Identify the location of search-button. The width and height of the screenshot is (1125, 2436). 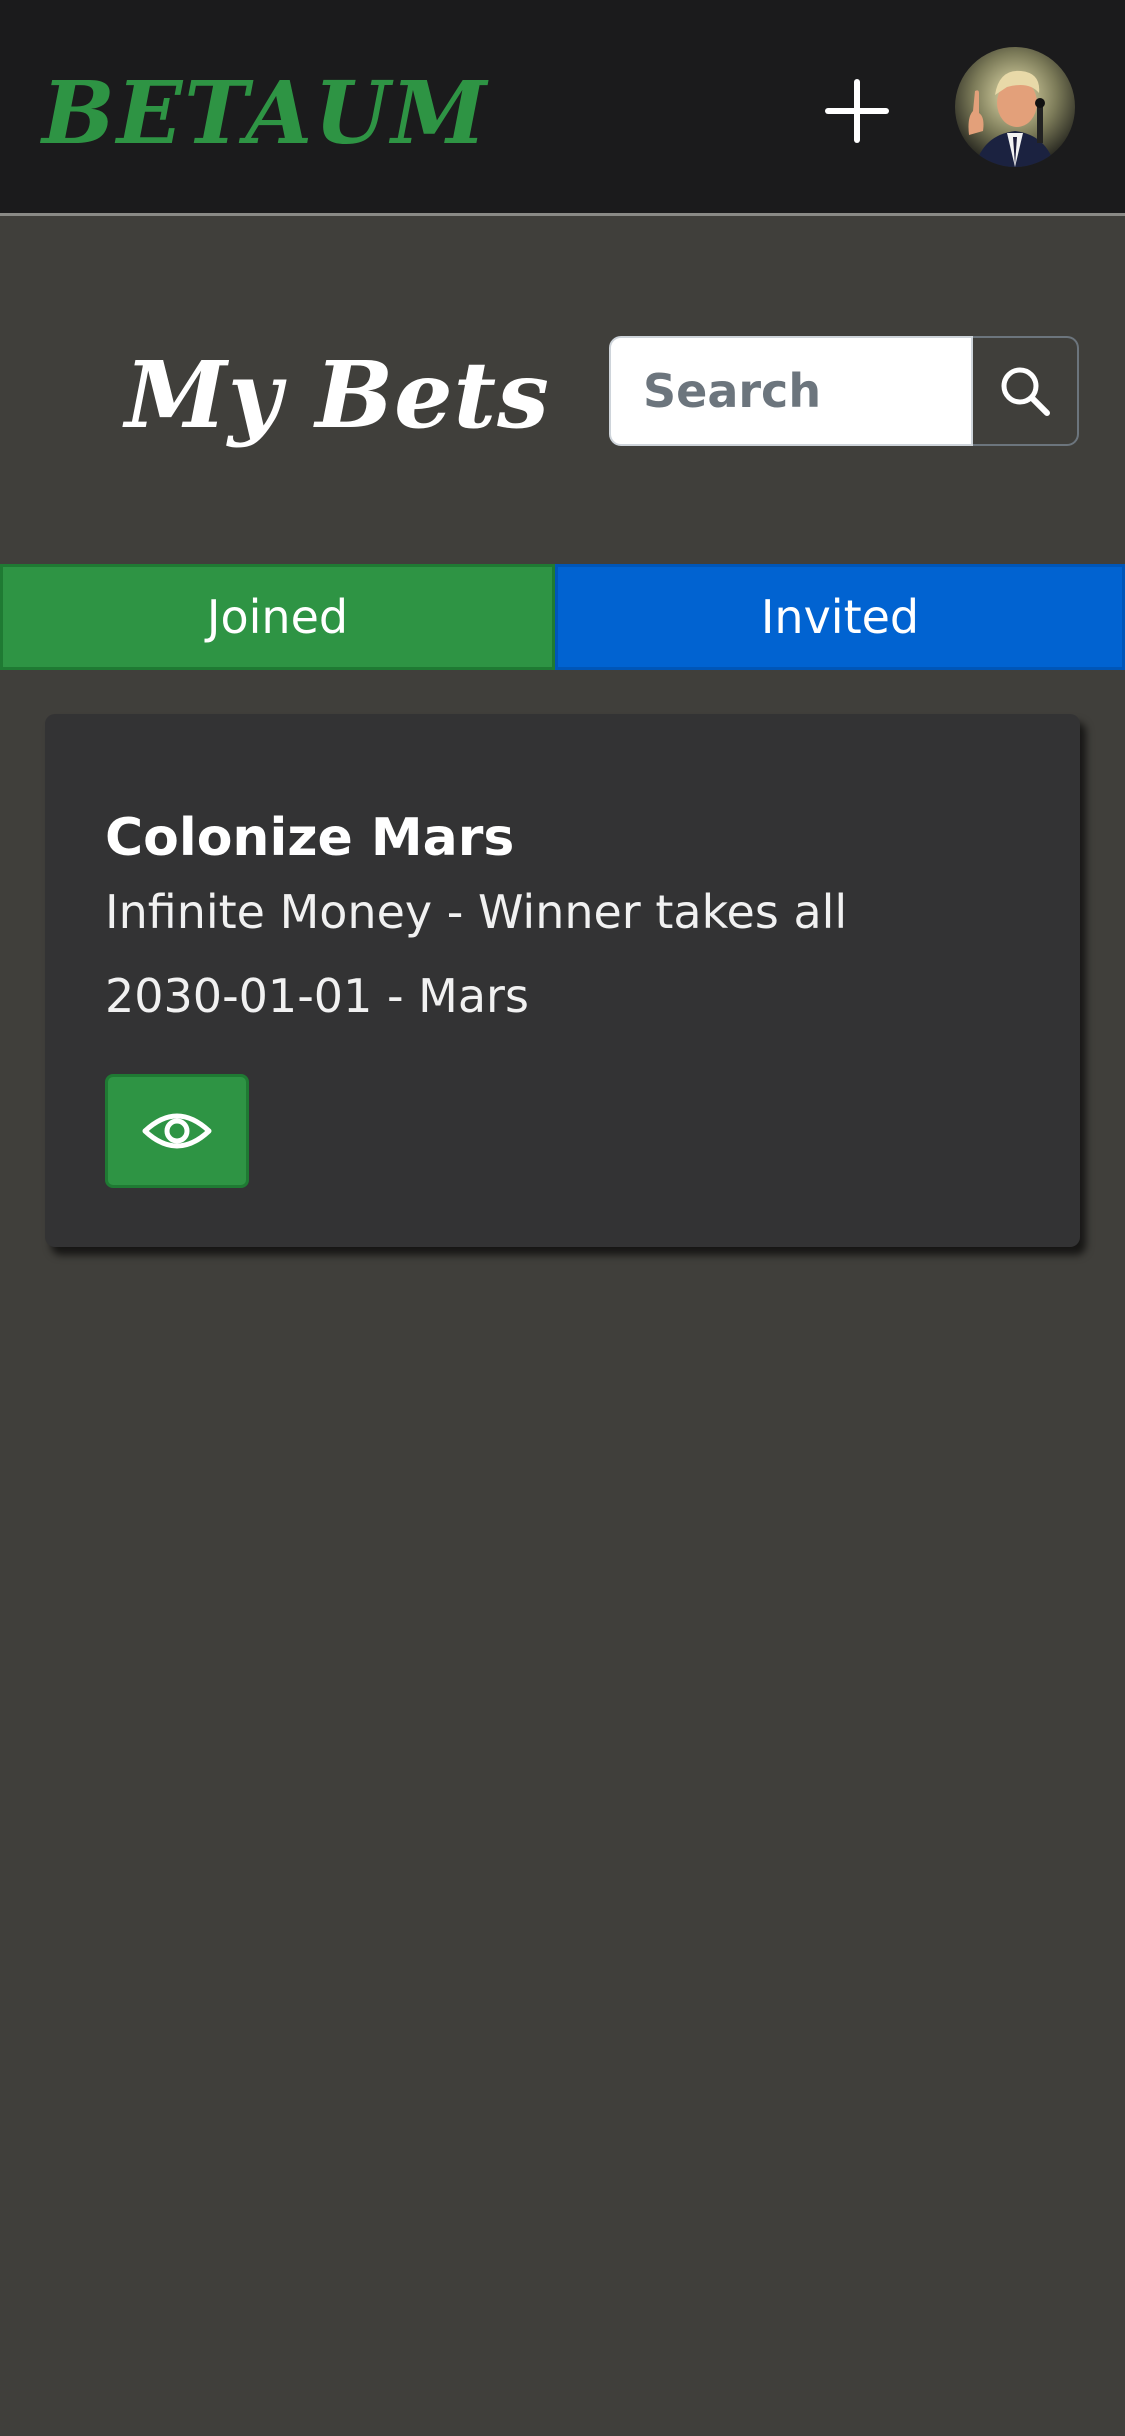
(1026, 391).